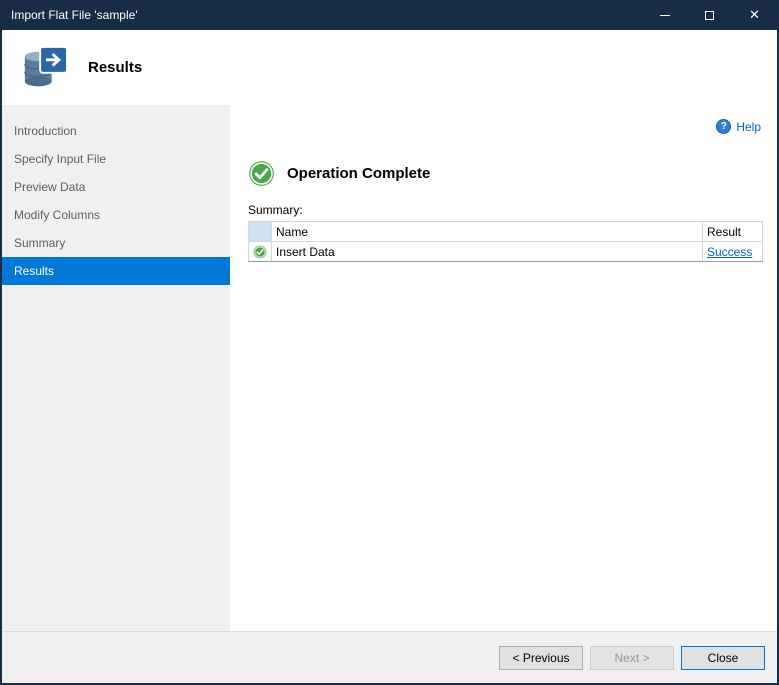 This screenshot has height=685, width=779. What do you see at coordinates (389, 67) in the screenshot?
I see `page-header: Results` at bounding box center [389, 67].